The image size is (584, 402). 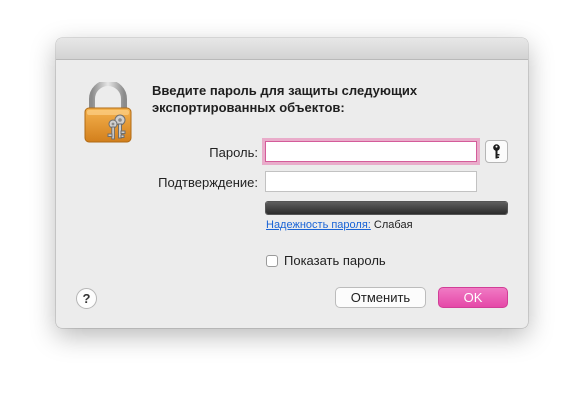 I want to click on password-field, so click(x=371, y=151).